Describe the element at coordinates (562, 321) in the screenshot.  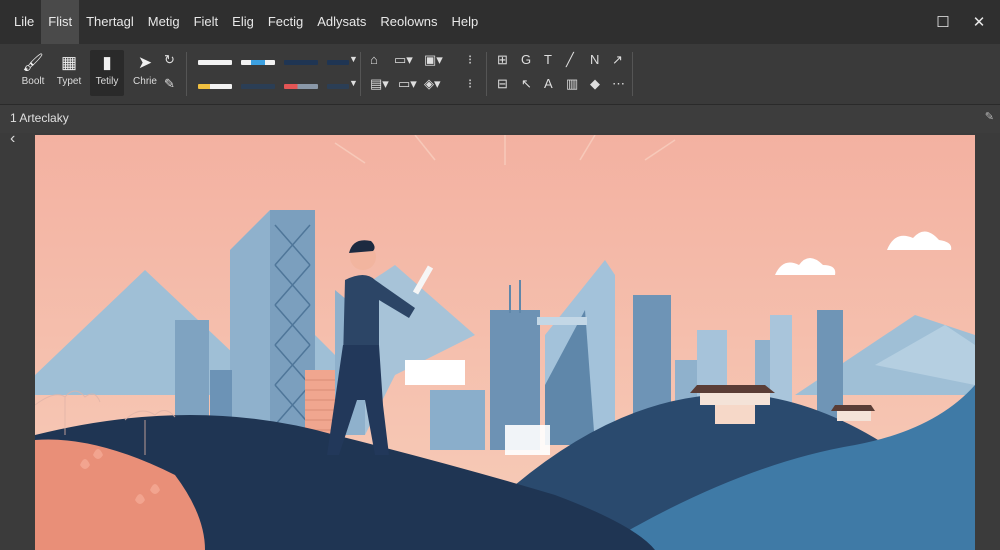
I see `building-ledge` at that location.